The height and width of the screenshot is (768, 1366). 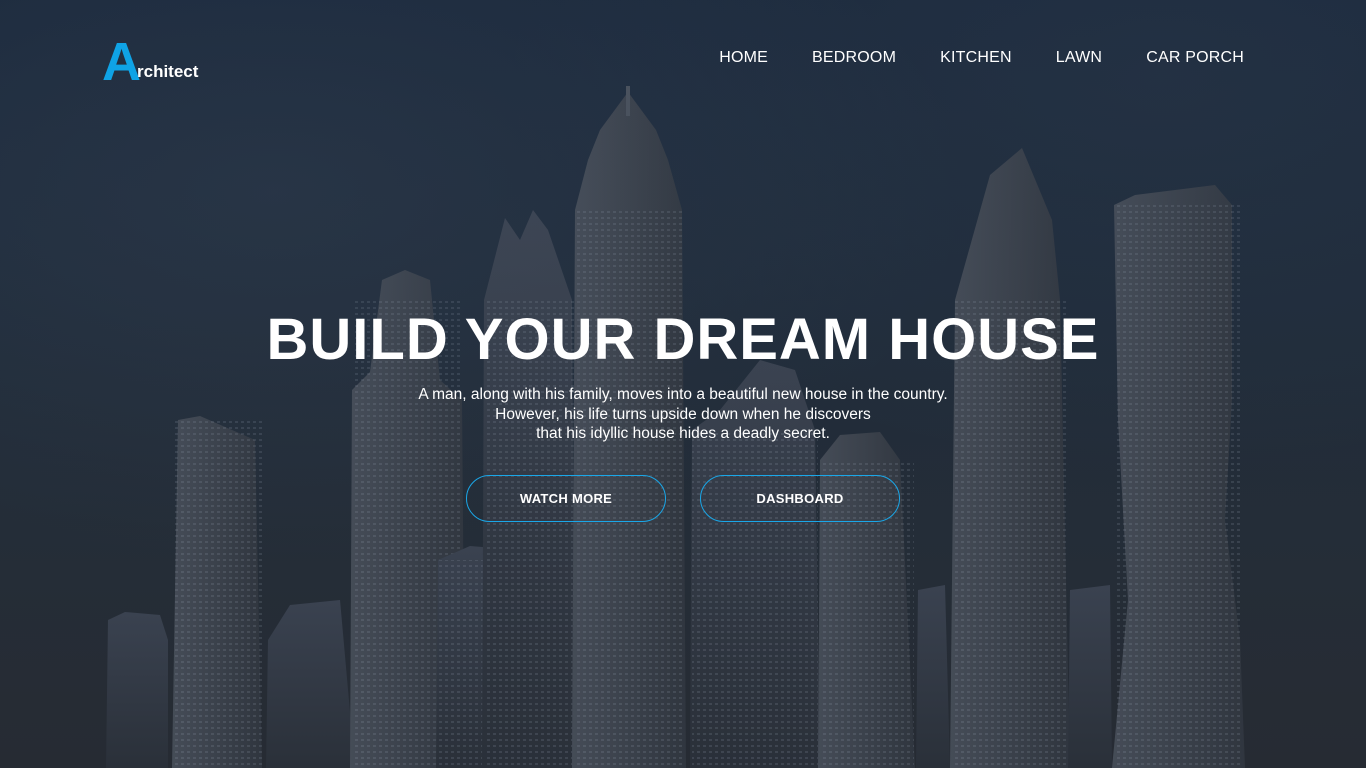 I want to click on main-navigation: HOME BEDROOM KITCHEN LAWN CAR PORCH, so click(x=981, y=59).